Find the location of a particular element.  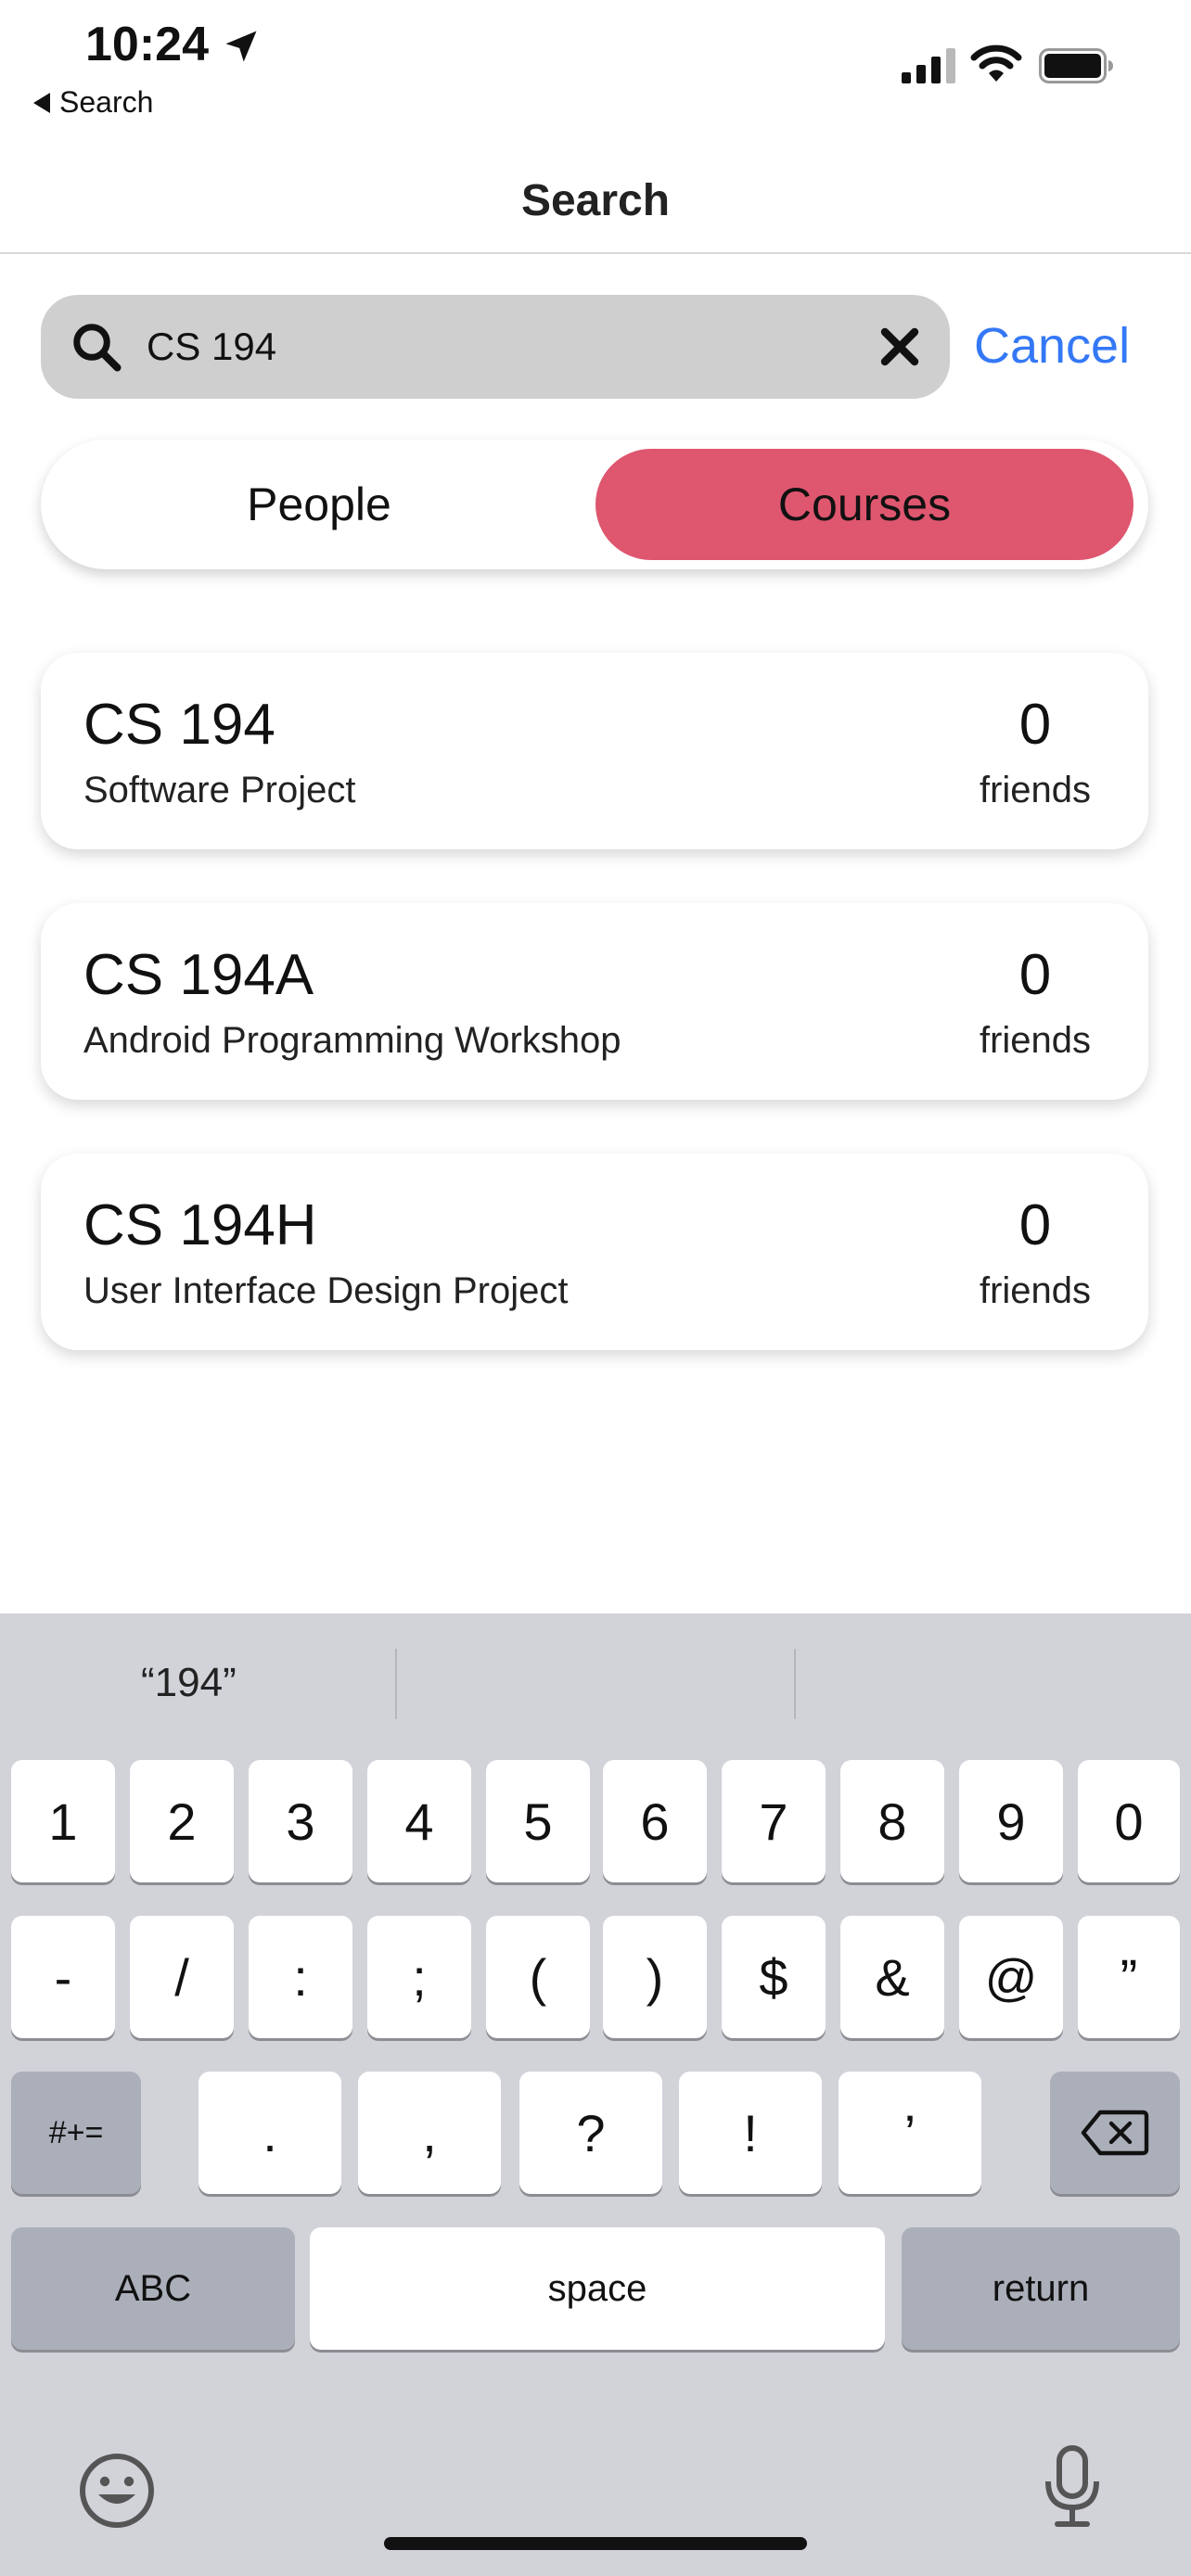

course-code: CS 194 is located at coordinates (179, 725).